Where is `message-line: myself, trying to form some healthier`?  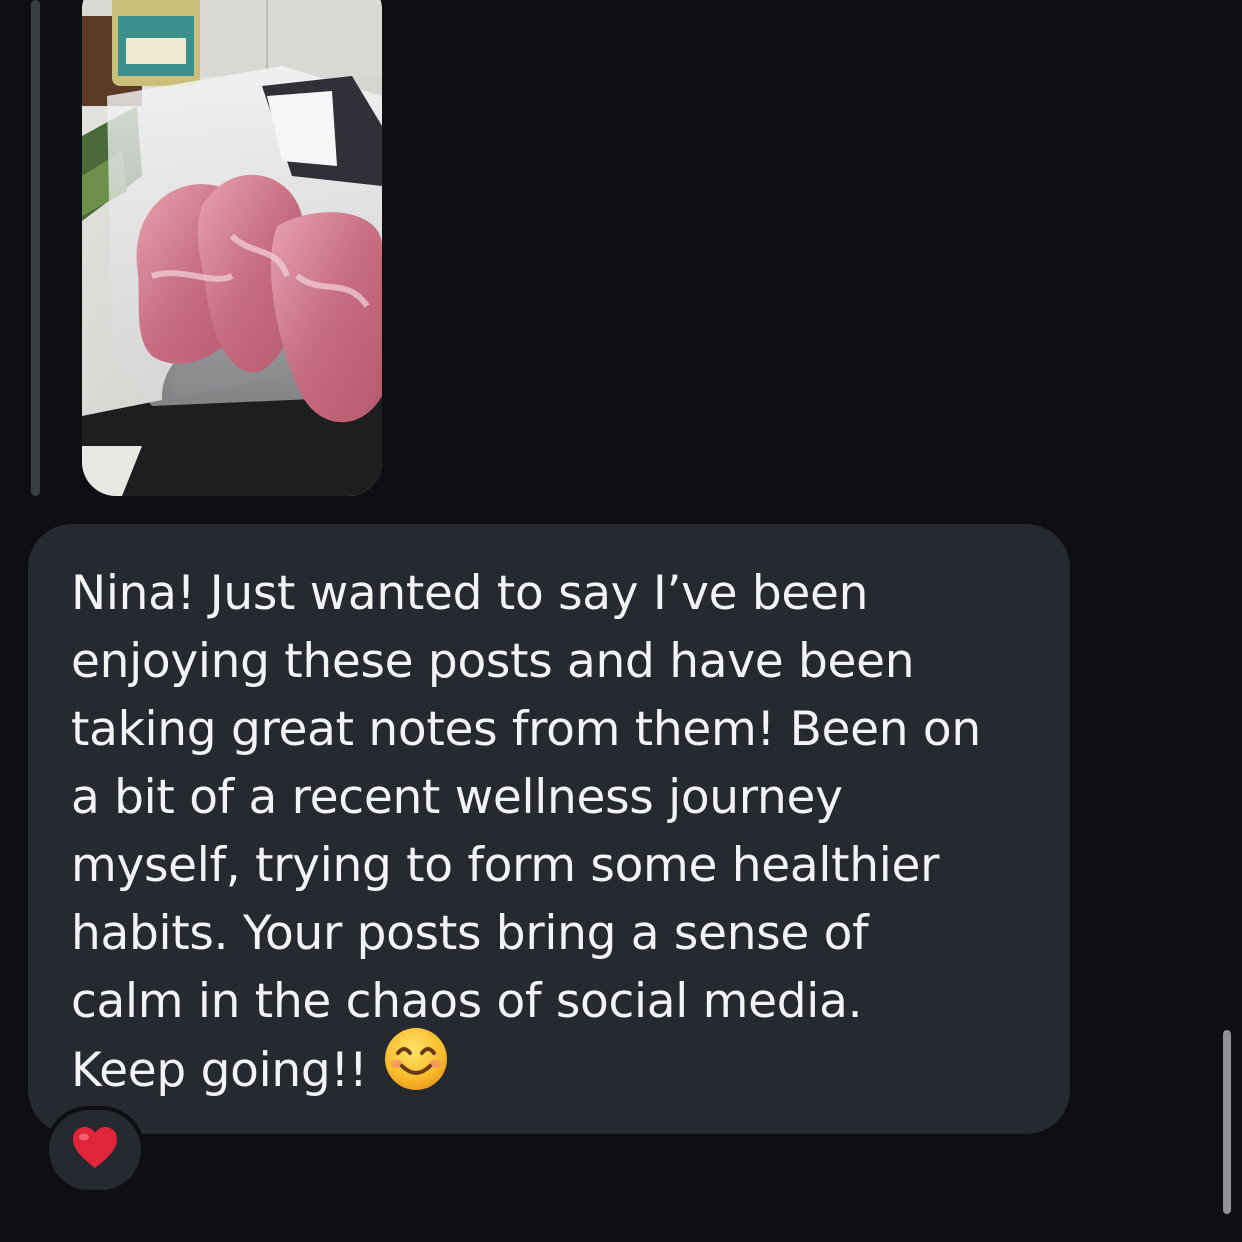 message-line: myself, trying to form some healthier is located at coordinates (505, 865).